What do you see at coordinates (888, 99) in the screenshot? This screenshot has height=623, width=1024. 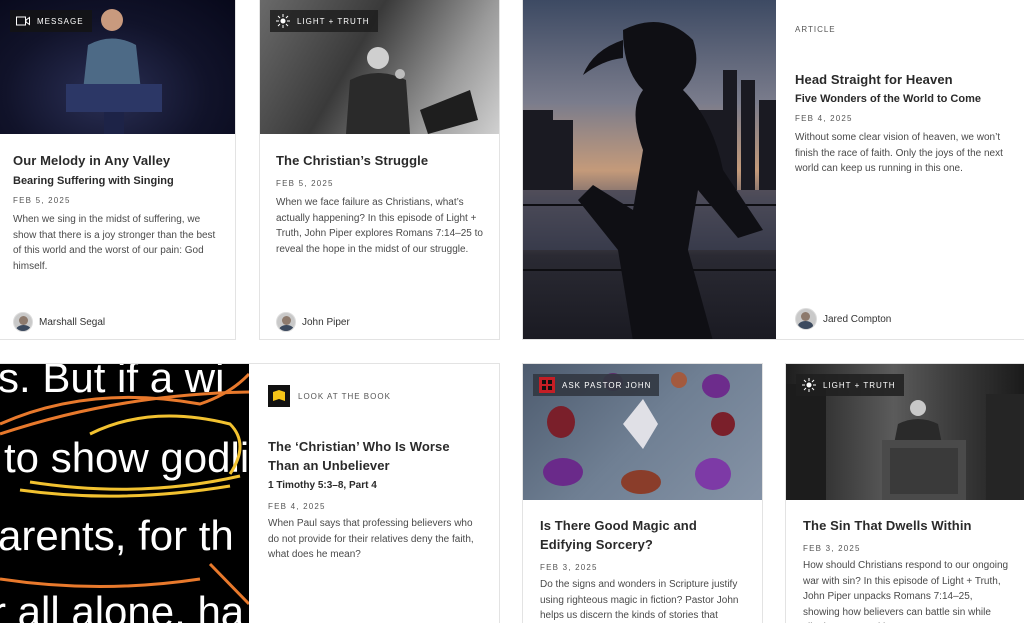 I see `card-subtitle: Five Wonders of the World to Come` at bounding box center [888, 99].